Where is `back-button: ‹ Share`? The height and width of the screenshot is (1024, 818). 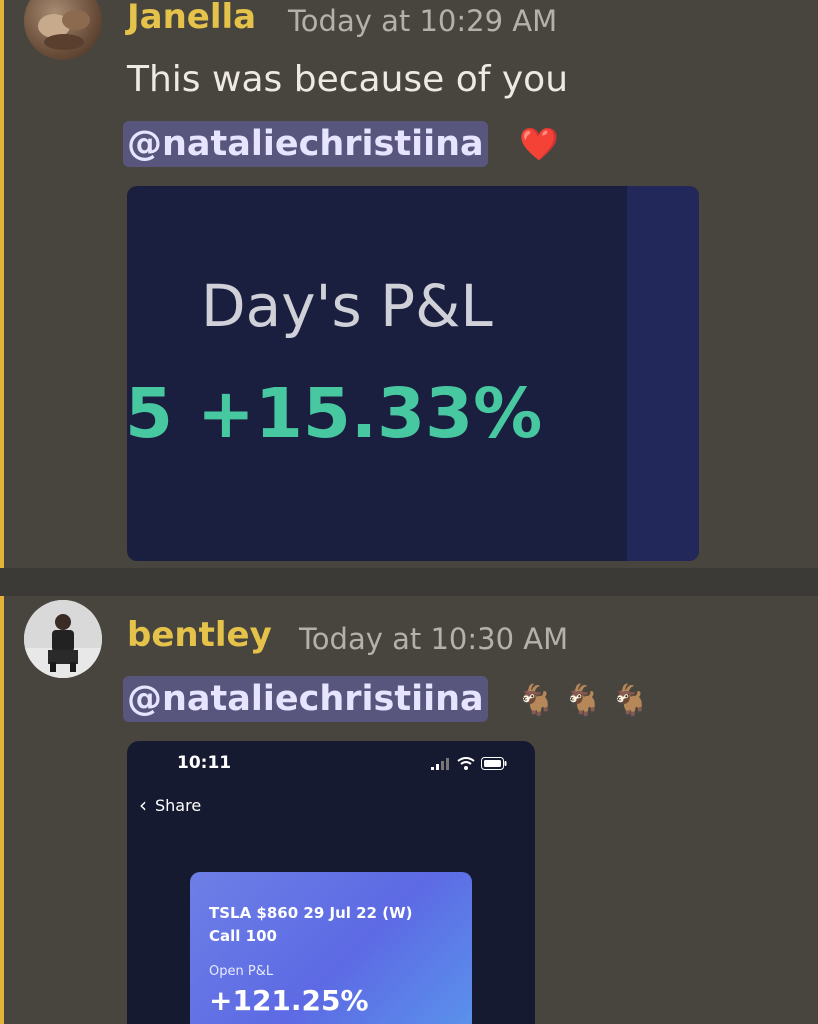
back-button: ‹ Share is located at coordinates (170, 805).